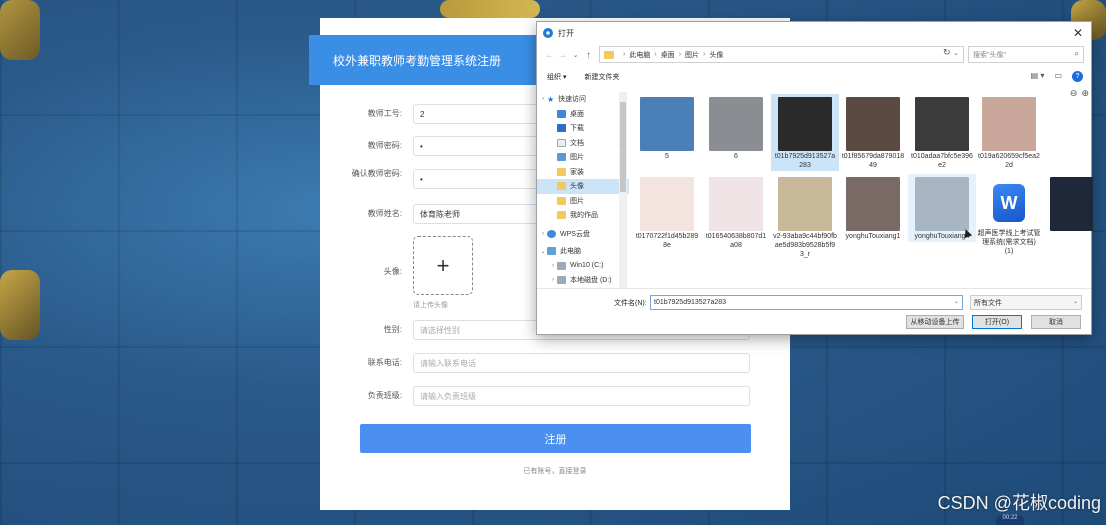  What do you see at coordinates (942, 161) in the screenshot?
I see `file-name: t010adaa7bfc5e396e2` at bounding box center [942, 161].